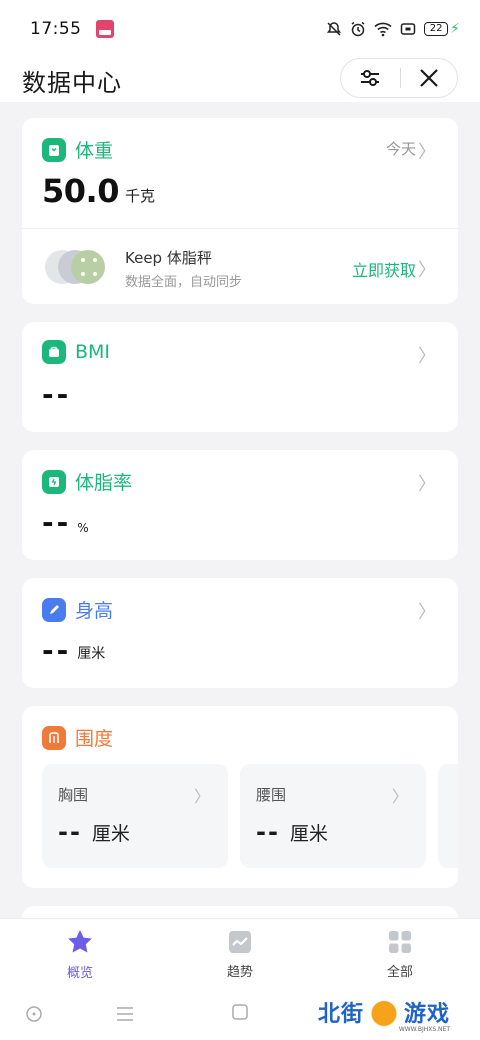 Image resolution: width=480 pixels, height=1040 pixels. Describe the element at coordinates (201, 796) in the screenshot. I see `chest-chevron-right-icon: 〉` at that location.